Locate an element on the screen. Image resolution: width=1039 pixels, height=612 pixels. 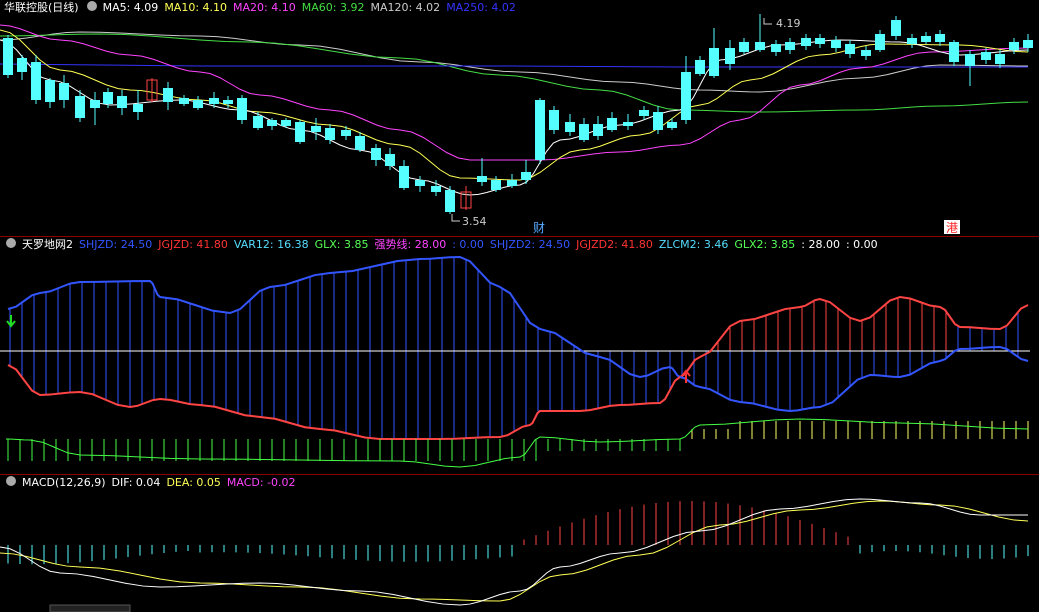
glx-line is located at coordinates (517, 443).